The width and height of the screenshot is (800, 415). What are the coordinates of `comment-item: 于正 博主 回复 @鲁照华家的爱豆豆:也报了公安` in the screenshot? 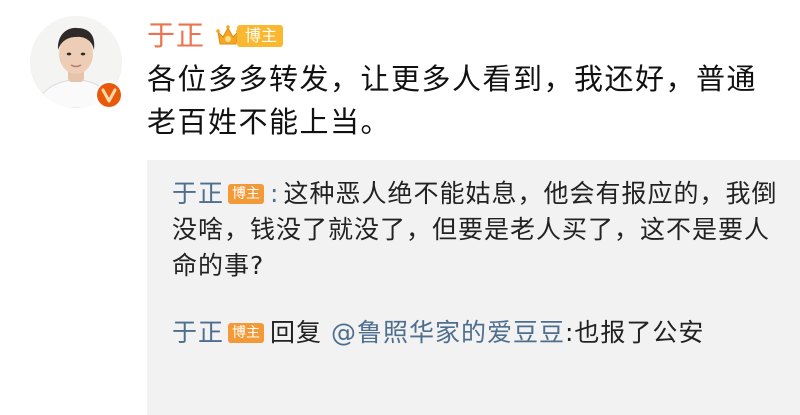 It's located at (477, 333).